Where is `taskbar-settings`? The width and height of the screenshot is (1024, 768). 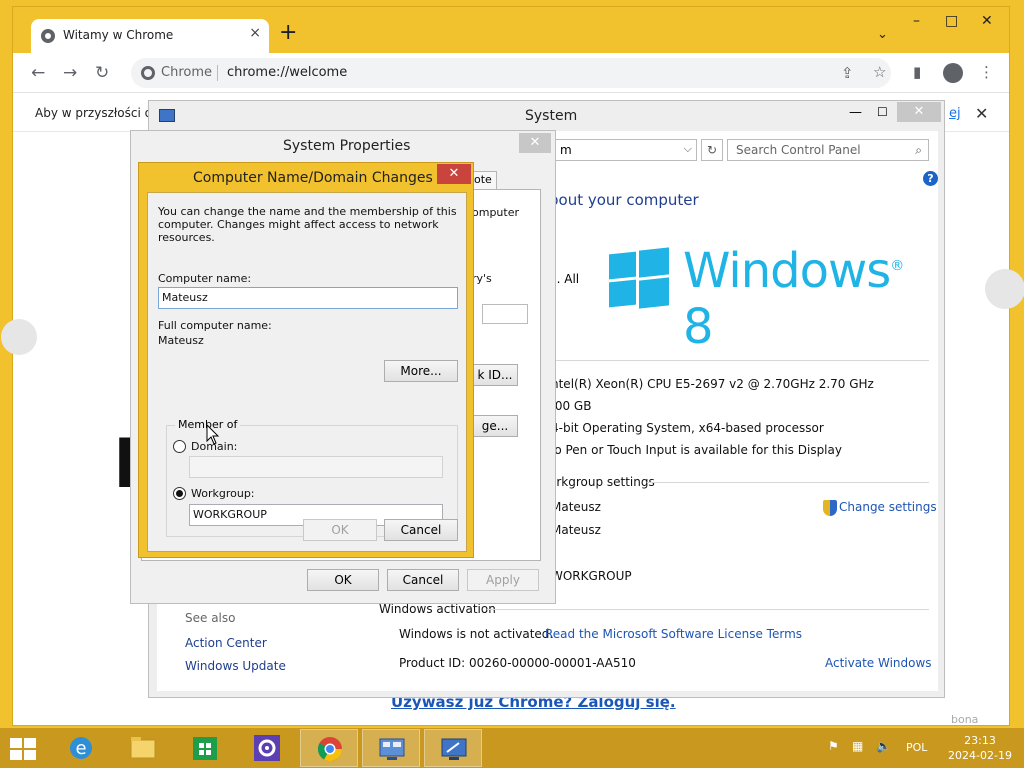
taskbar-settings is located at coordinates (267, 748).